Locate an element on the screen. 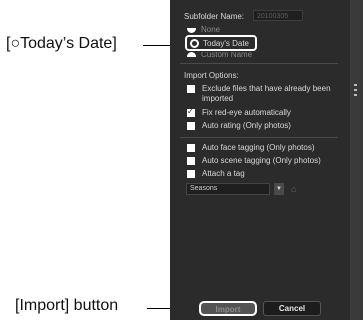  todays-date-highlight is located at coordinates (221, 43).